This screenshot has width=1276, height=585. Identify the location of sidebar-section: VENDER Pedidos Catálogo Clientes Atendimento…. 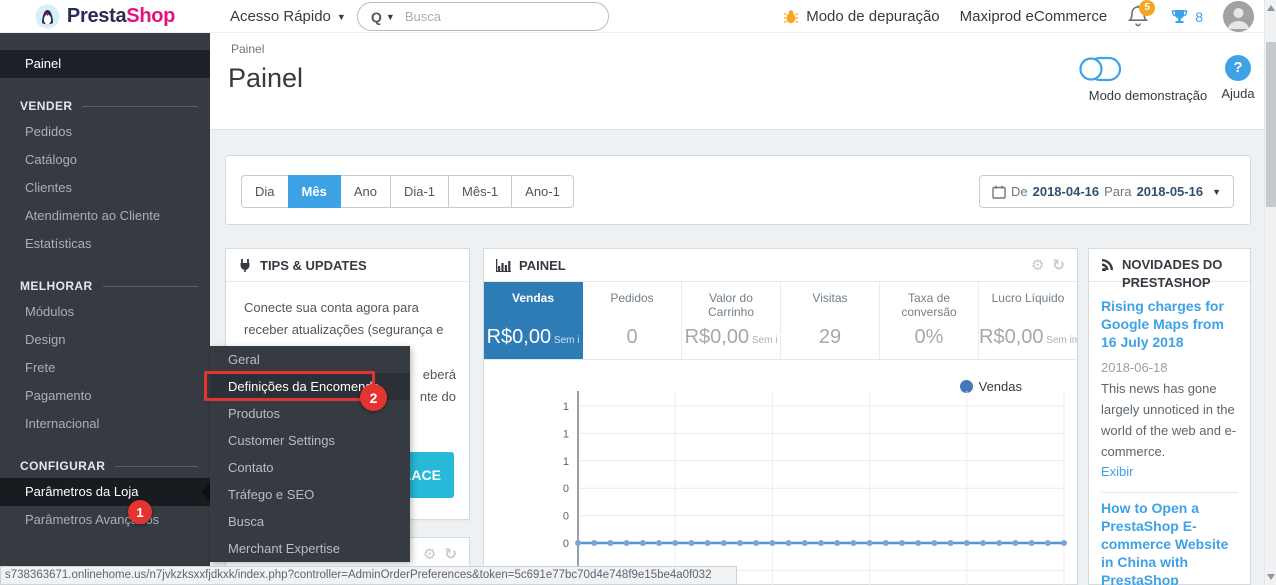
(105, 176).